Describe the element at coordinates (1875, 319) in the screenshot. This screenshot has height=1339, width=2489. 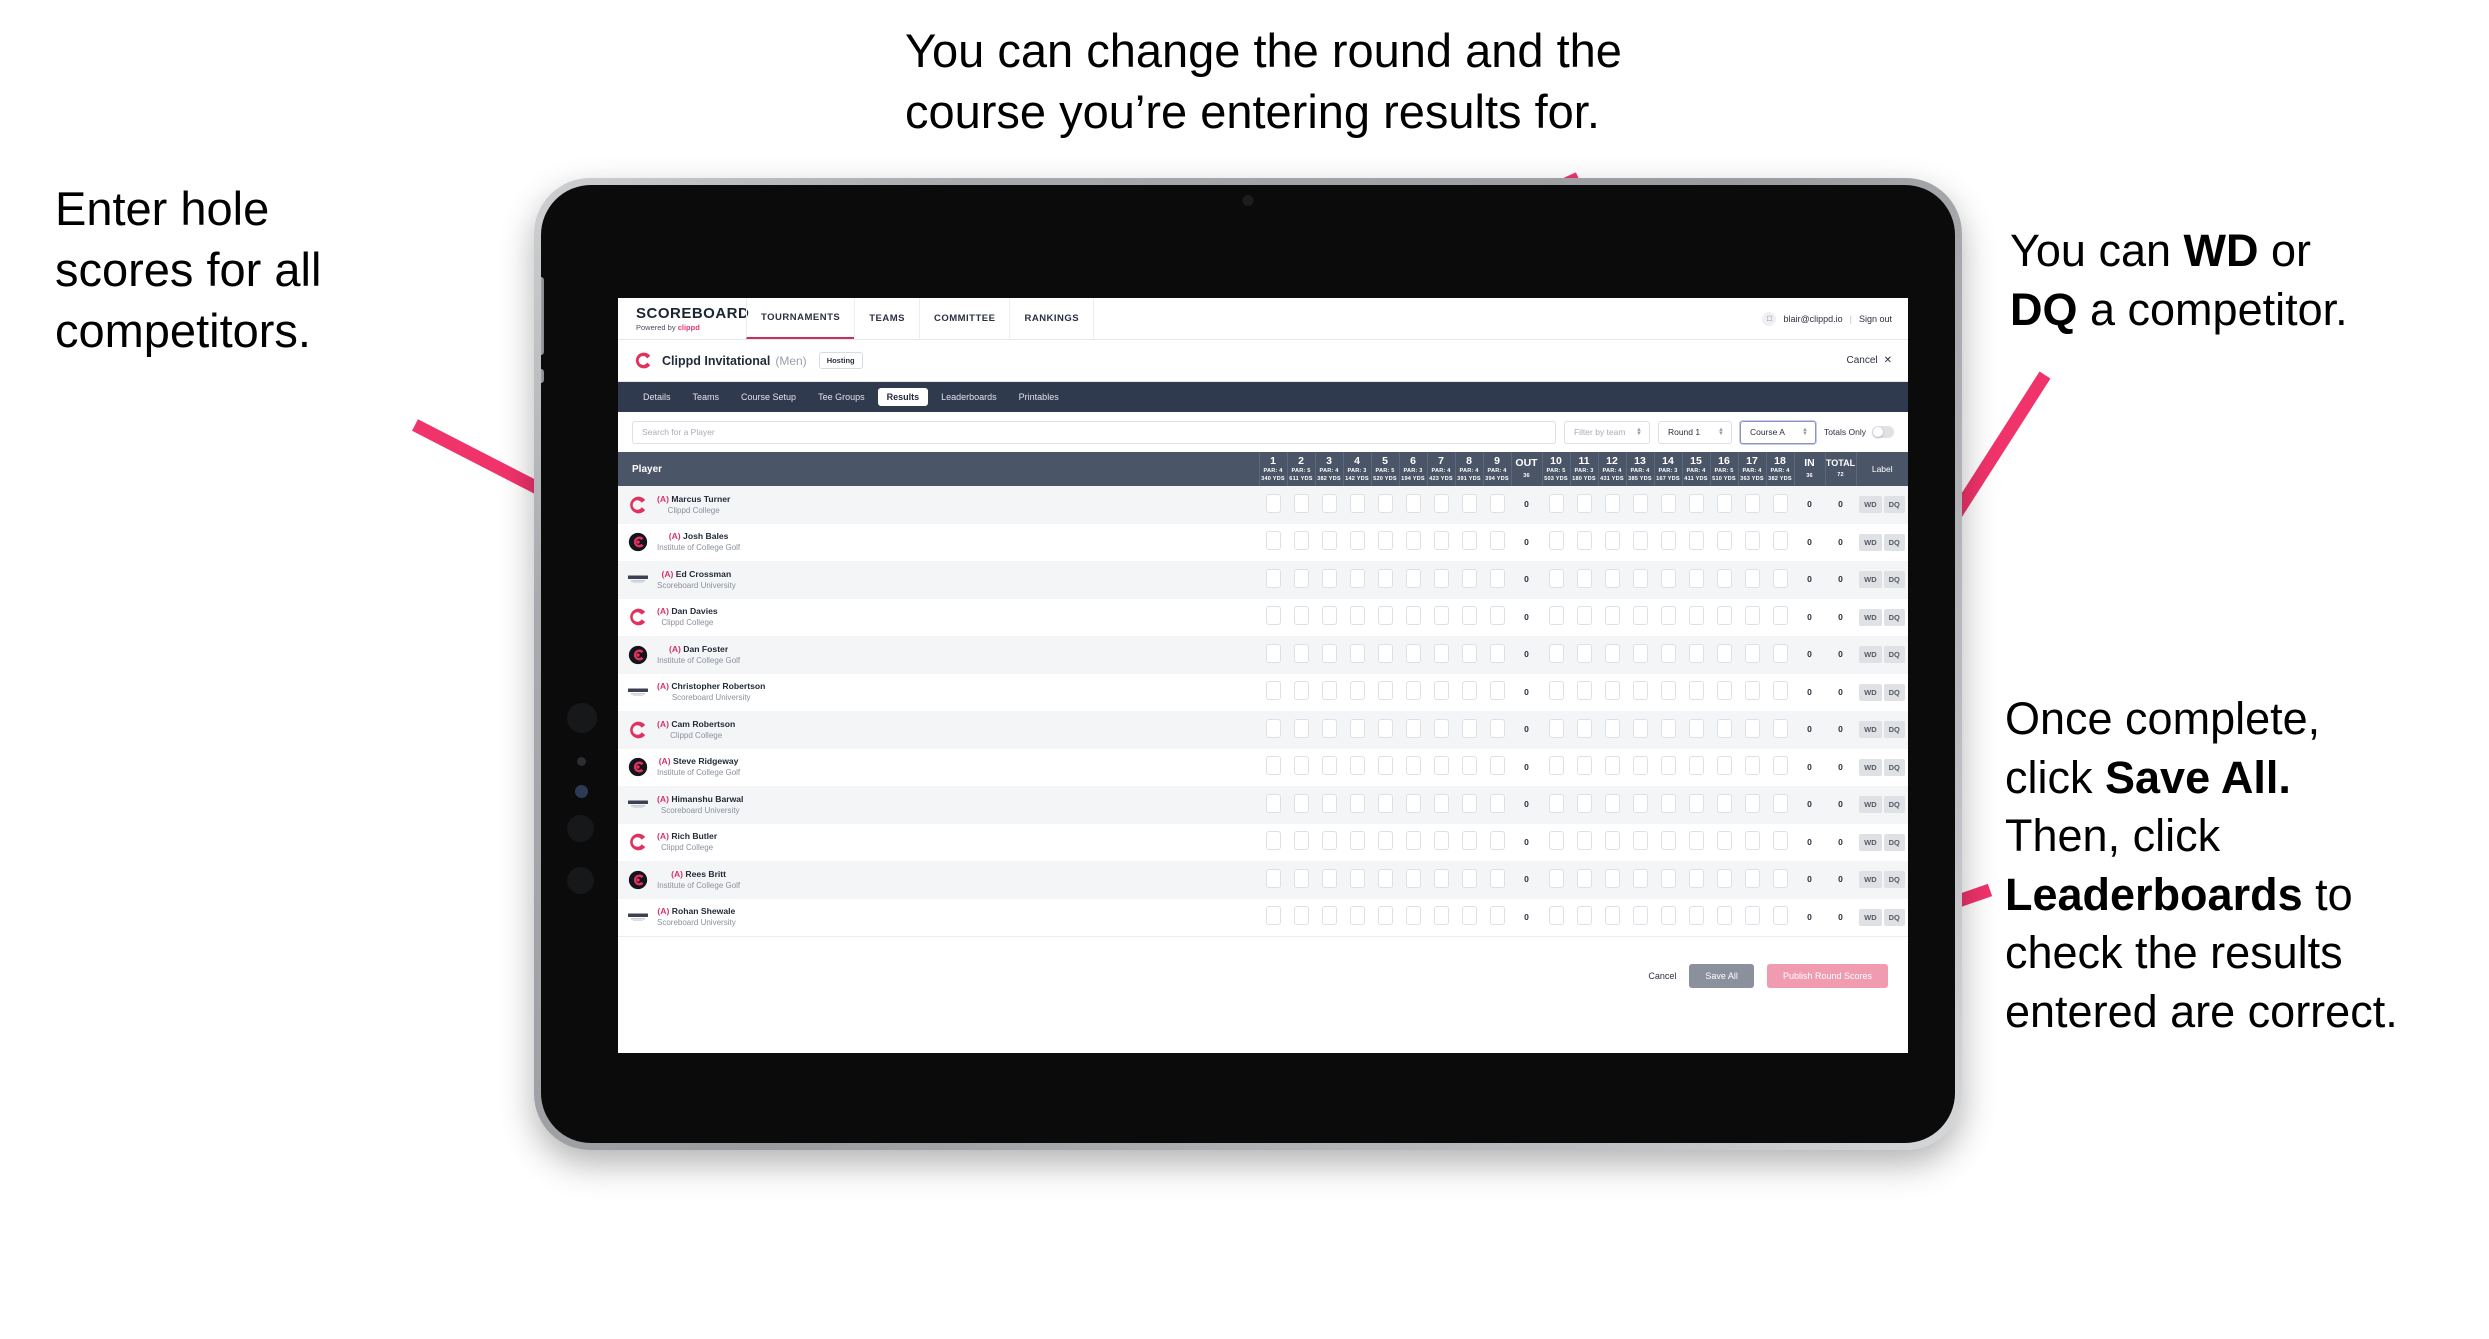
I see `sign-out-link: Sign out` at that location.